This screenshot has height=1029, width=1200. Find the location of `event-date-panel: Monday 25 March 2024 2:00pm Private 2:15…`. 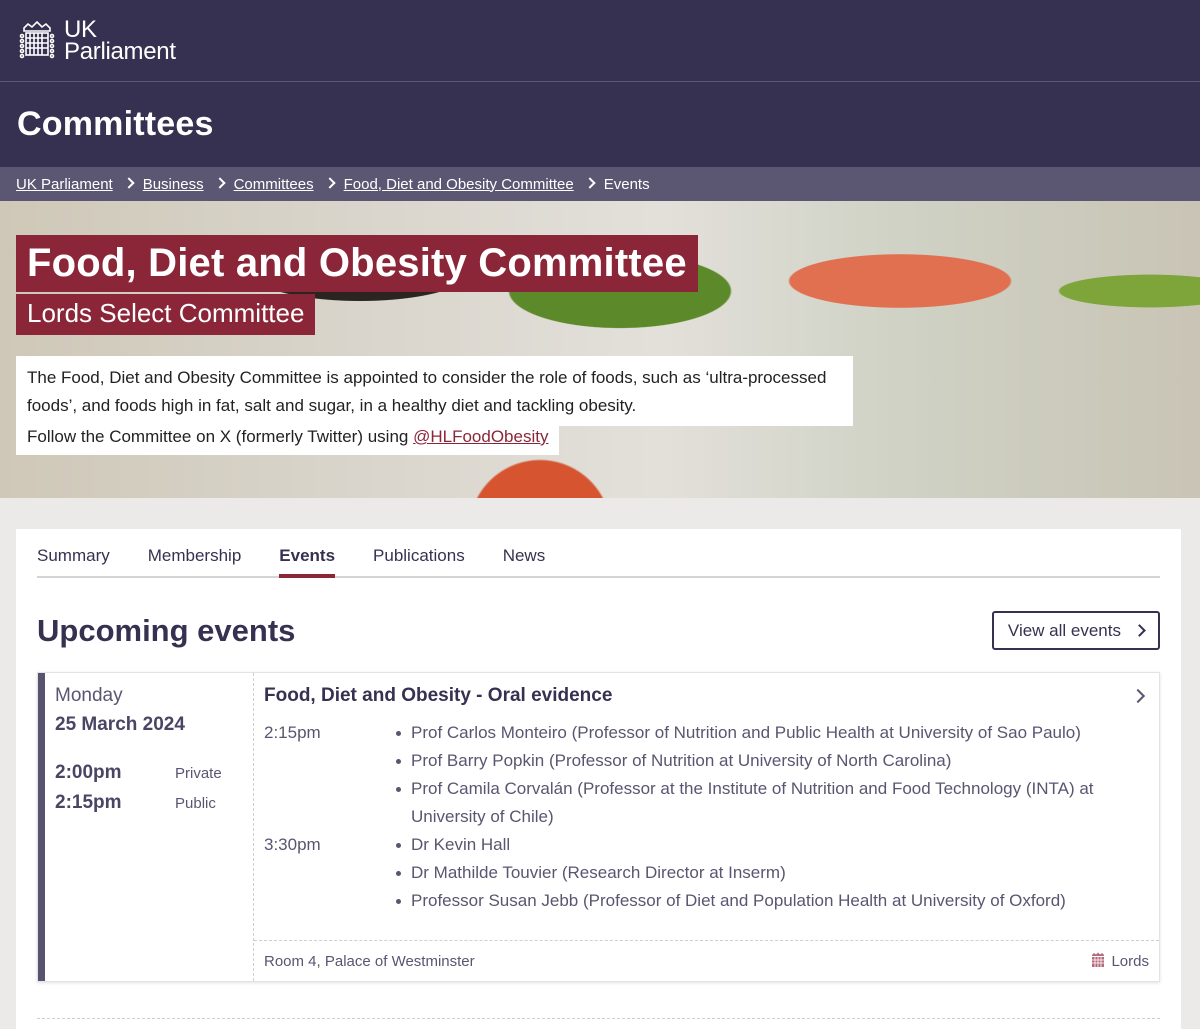

event-date-panel: Monday 25 March 2024 2:00pm Private 2:15… is located at coordinates (146, 827).